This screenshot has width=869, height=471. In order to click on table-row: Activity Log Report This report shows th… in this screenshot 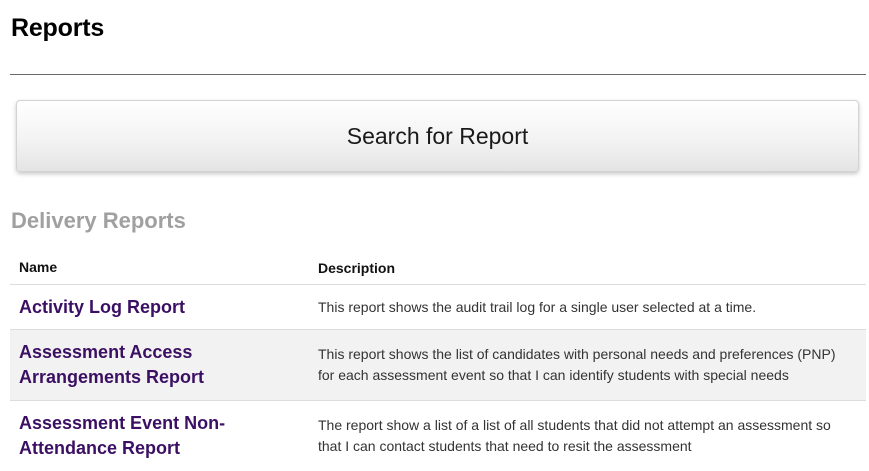, I will do `click(438, 307)`.